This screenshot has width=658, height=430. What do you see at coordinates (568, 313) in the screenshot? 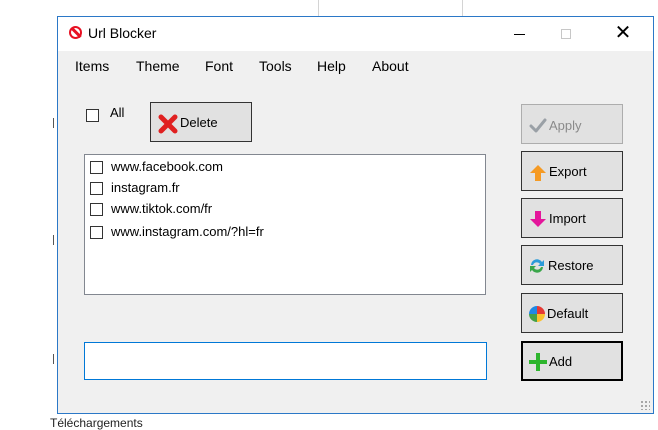
I see `default-label: Default` at bounding box center [568, 313].